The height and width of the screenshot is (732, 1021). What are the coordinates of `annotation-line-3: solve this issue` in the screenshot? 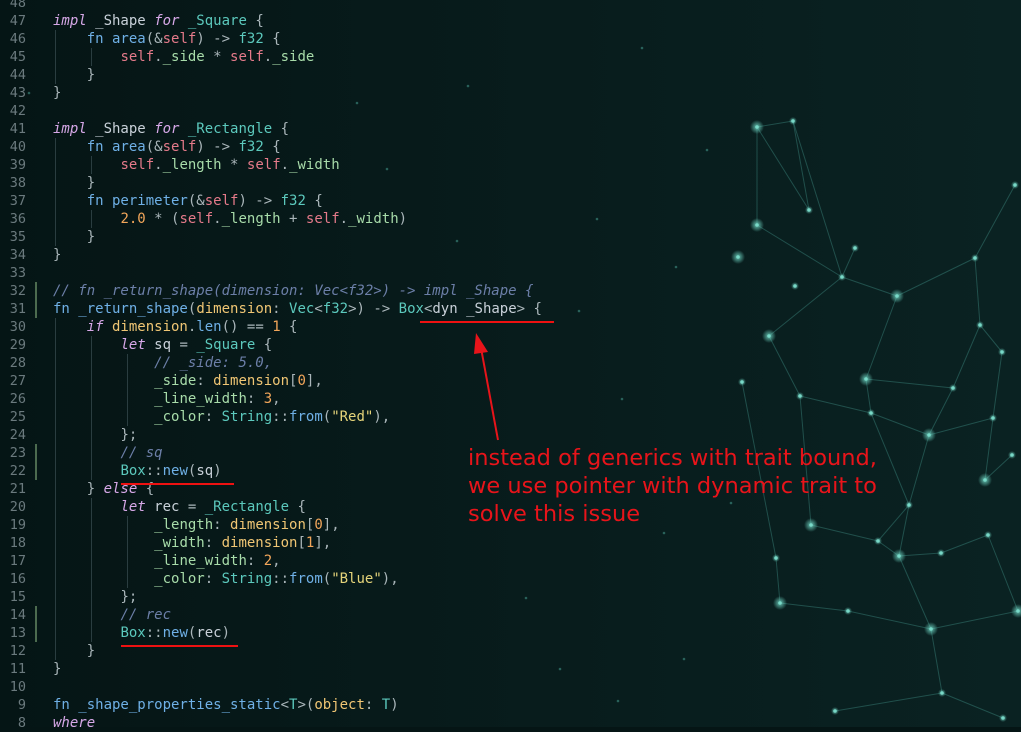 It's located at (554, 514).